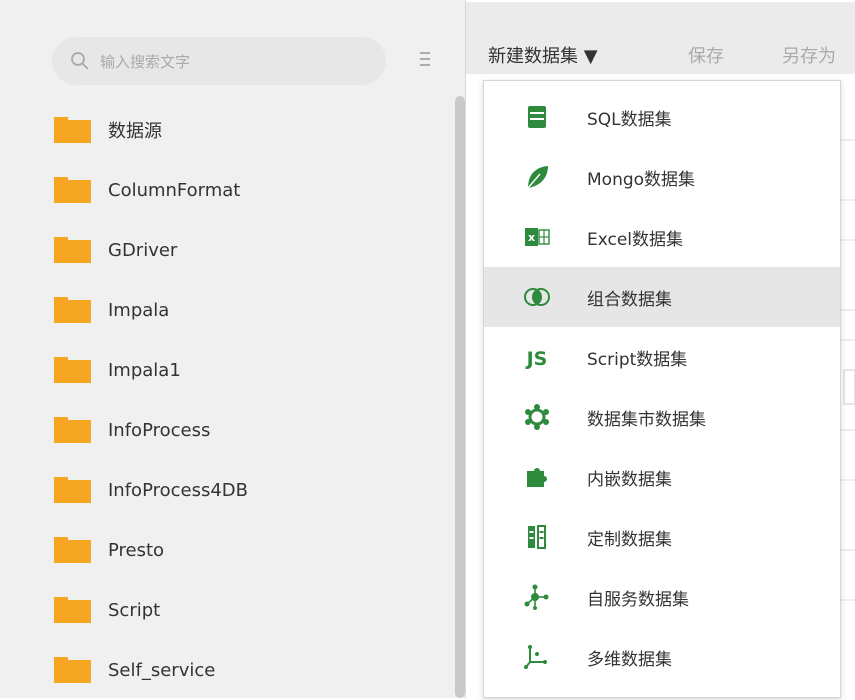  I want to click on menu-item-label: 多维数据集, so click(629, 660).